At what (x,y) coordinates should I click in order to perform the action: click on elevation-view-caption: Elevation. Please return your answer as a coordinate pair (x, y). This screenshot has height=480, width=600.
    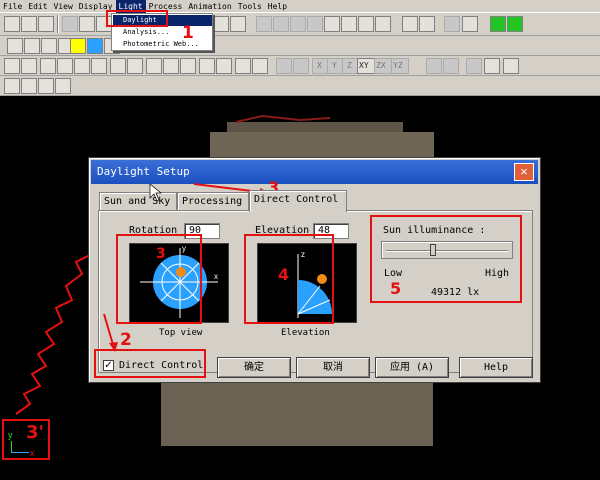
    Looking at the image, I should click on (305, 333).